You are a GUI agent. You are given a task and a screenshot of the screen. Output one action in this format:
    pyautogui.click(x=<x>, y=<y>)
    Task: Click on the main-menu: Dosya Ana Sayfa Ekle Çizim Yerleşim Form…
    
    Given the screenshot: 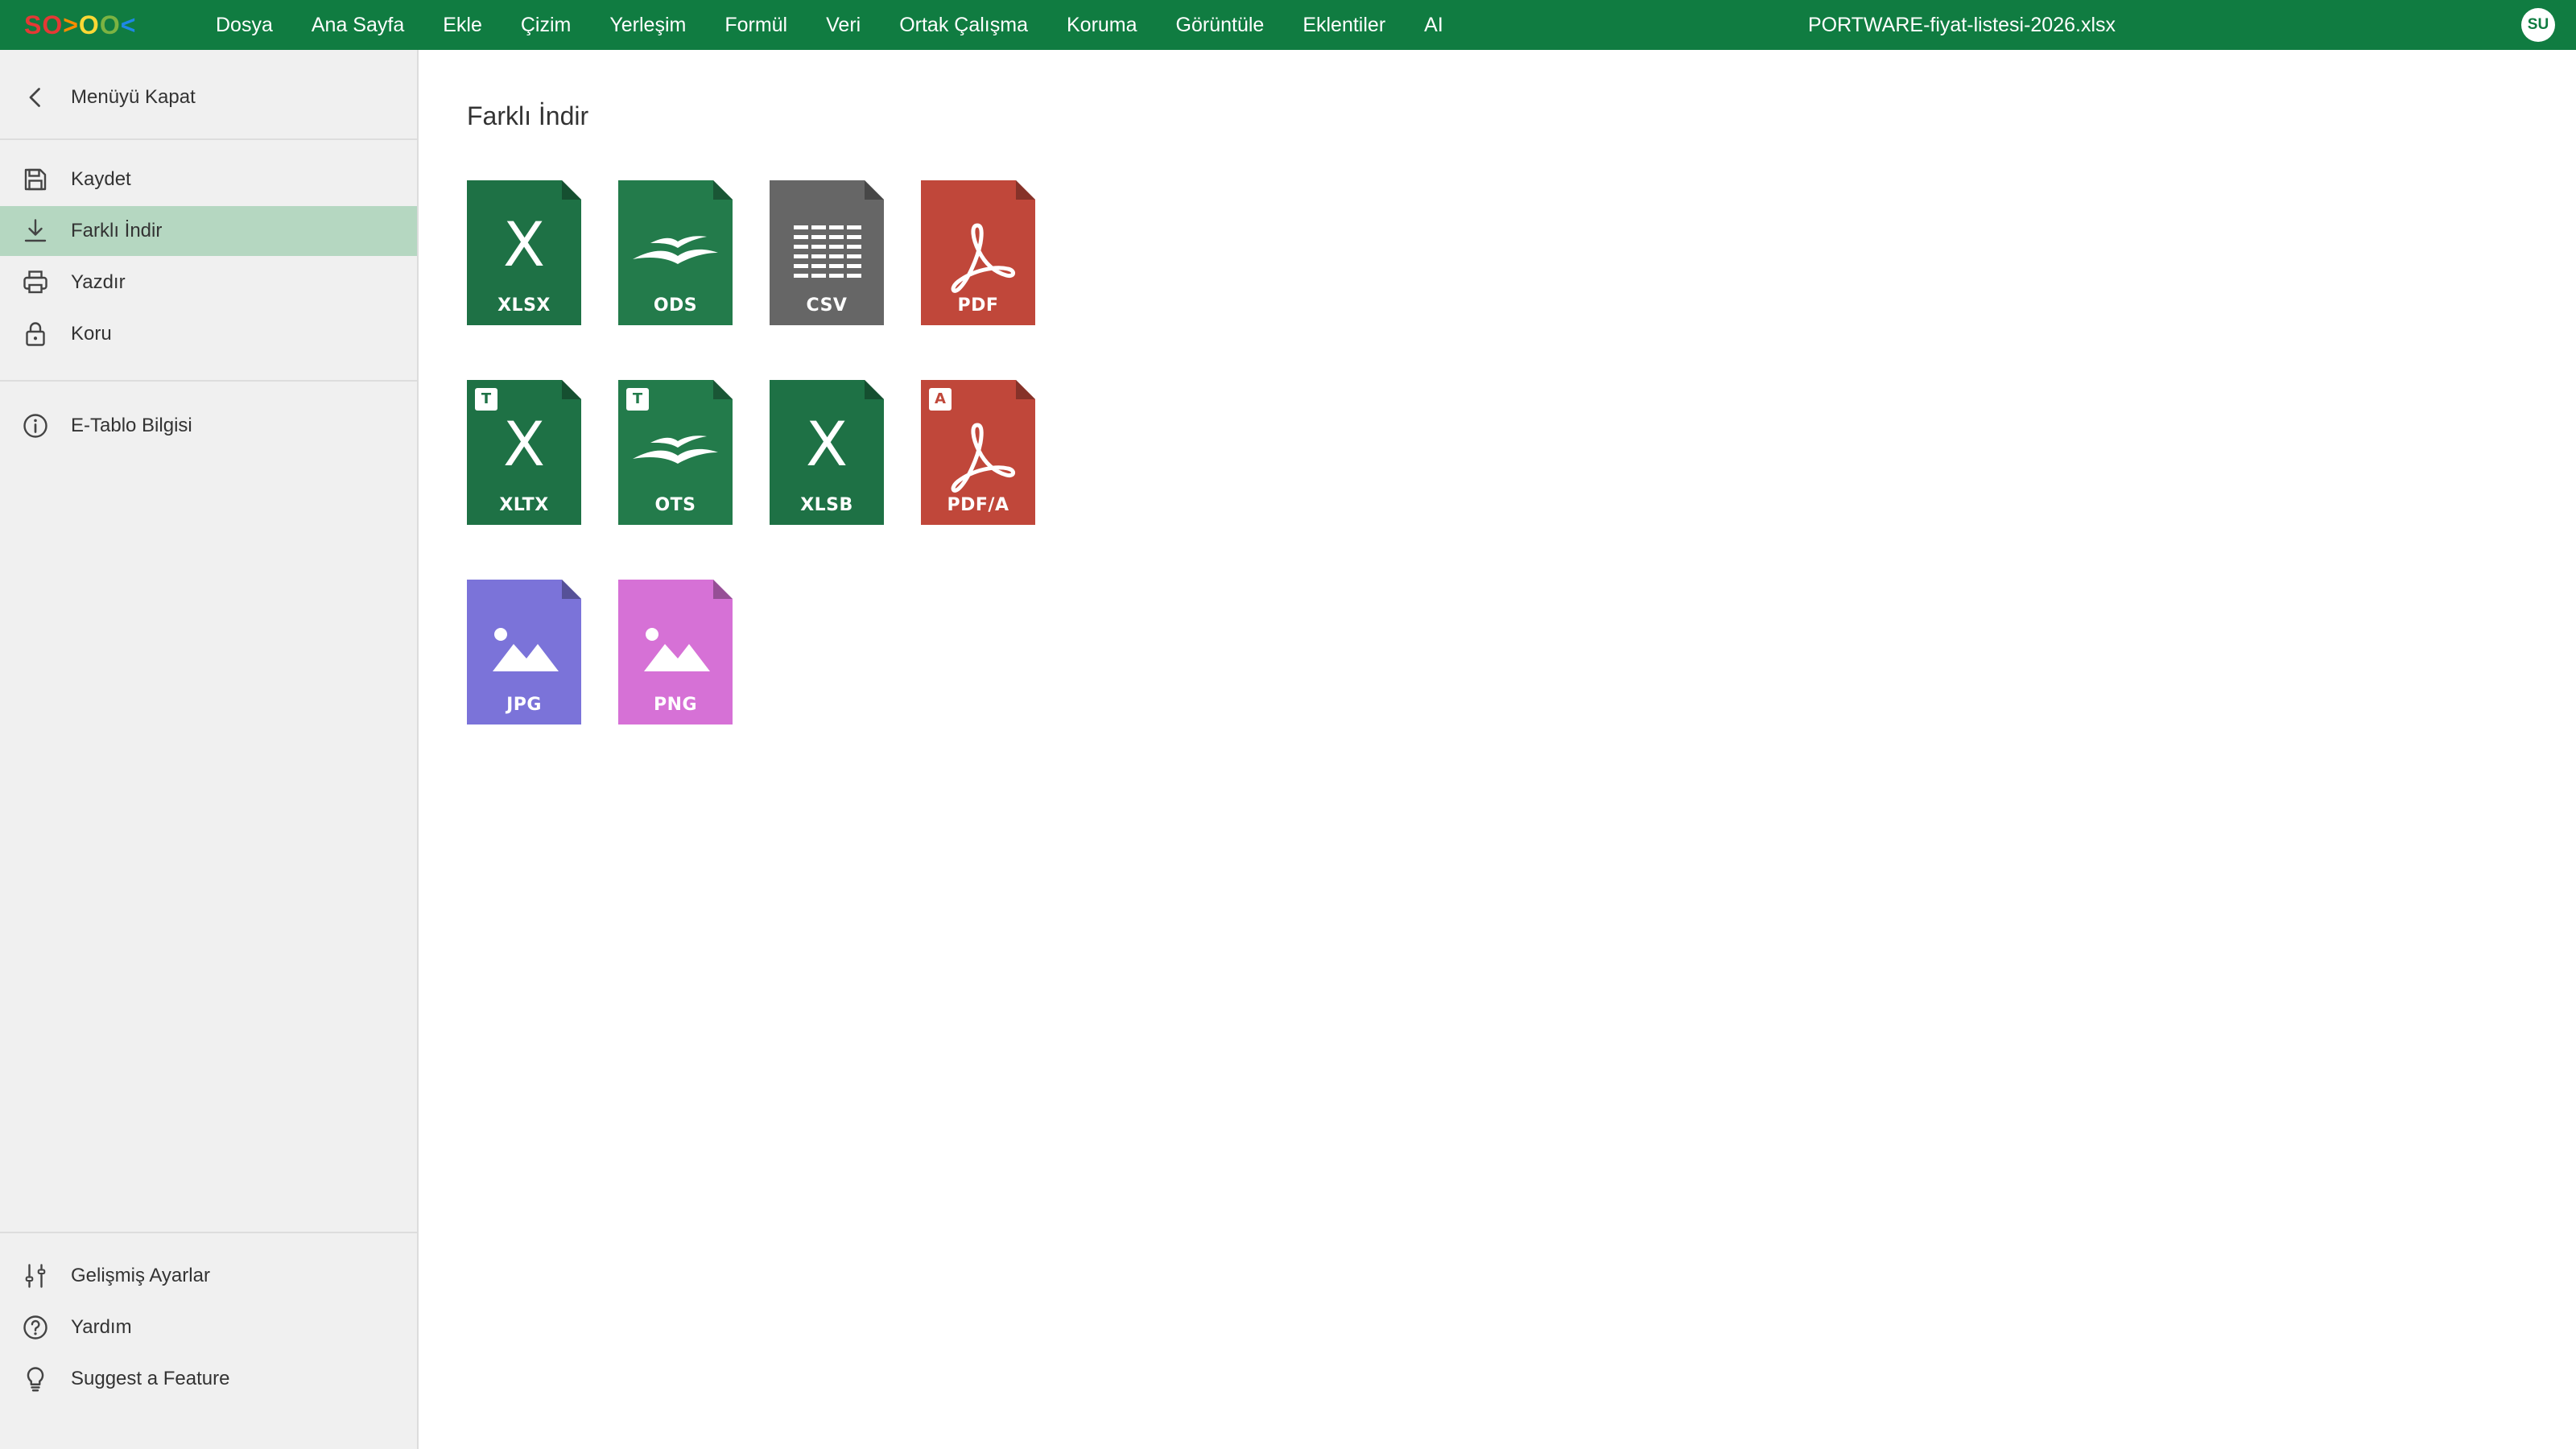 What is the action you would take?
    pyautogui.click(x=829, y=25)
    